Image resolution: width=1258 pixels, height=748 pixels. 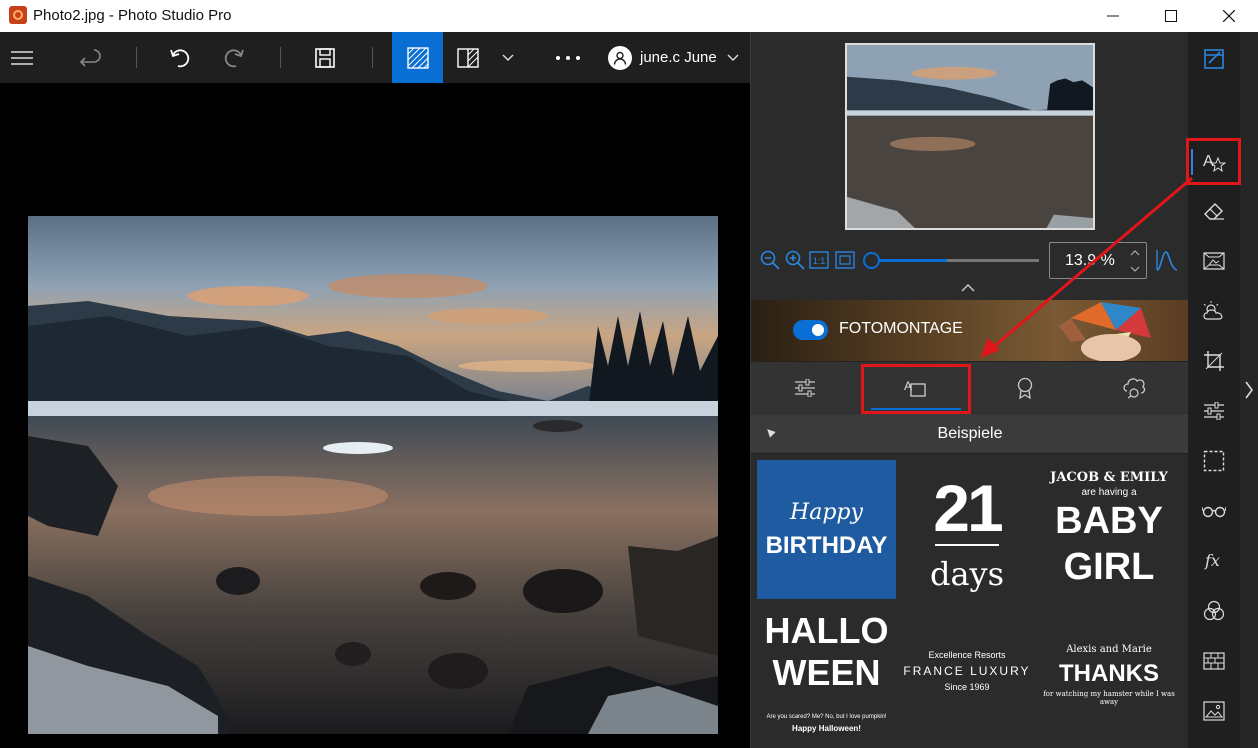 I want to click on adjust-button, so click(x=1214, y=411).